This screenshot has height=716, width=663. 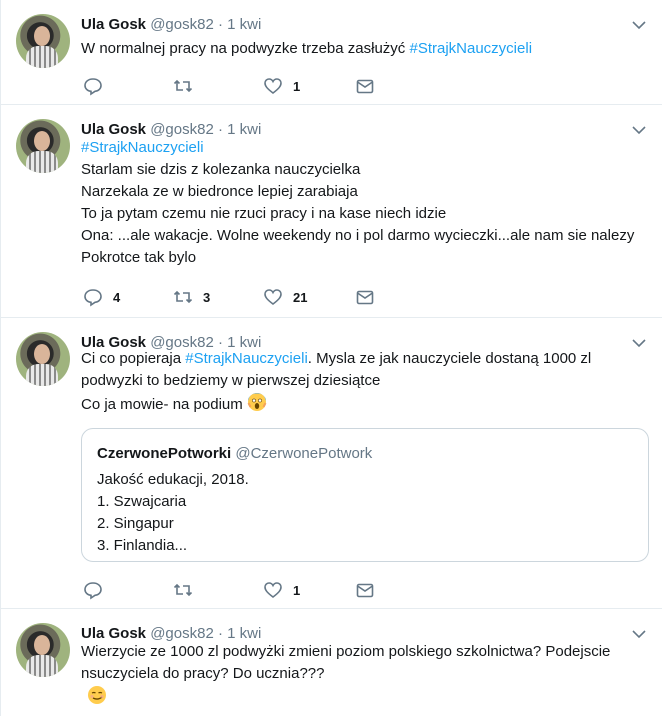 I want to click on reply-button: 4, so click(x=101, y=297).